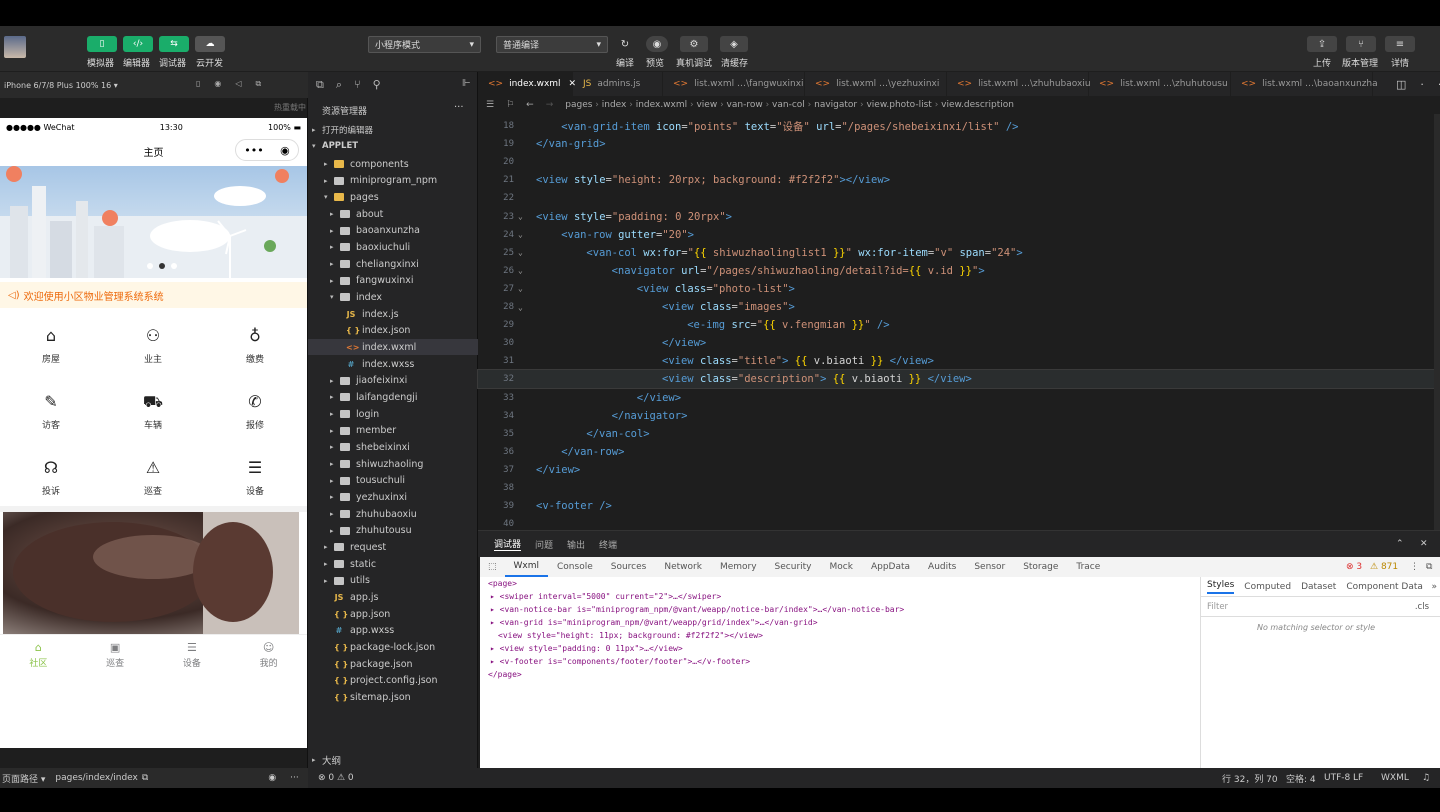  What do you see at coordinates (374, 264) in the screenshot?
I see `tree-folder: ▸ cheliangxinxi` at bounding box center [374, 264].